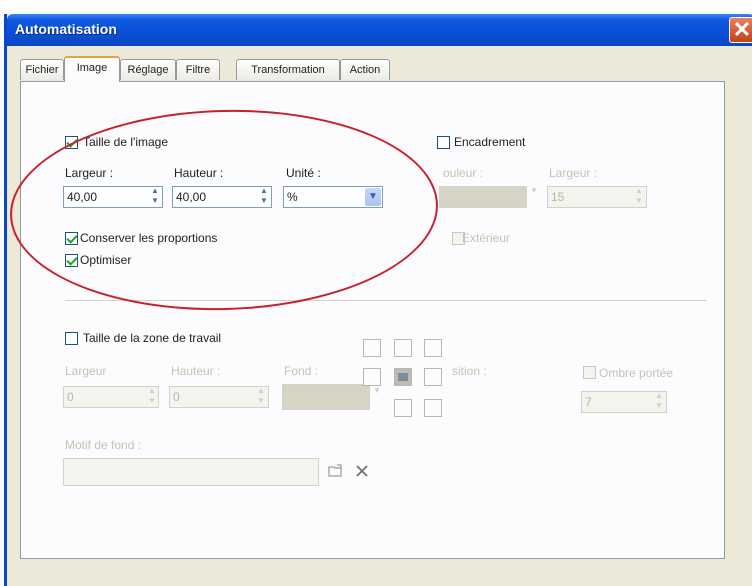 The width and height of the screenshot is (752, 586). I want to click on unit-value: %, so click(292, 197).